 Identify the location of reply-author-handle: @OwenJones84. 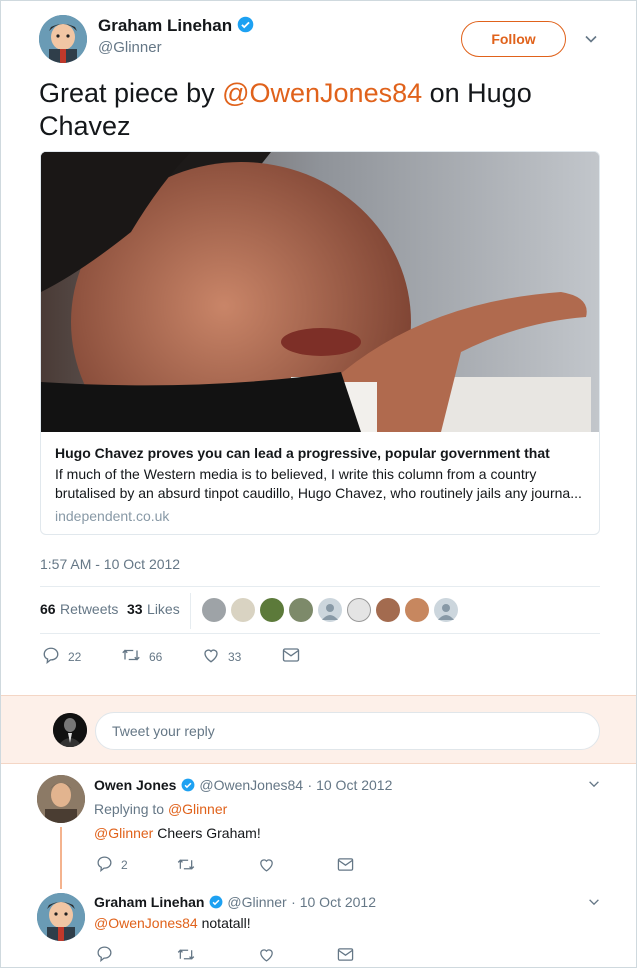
(251, 785).